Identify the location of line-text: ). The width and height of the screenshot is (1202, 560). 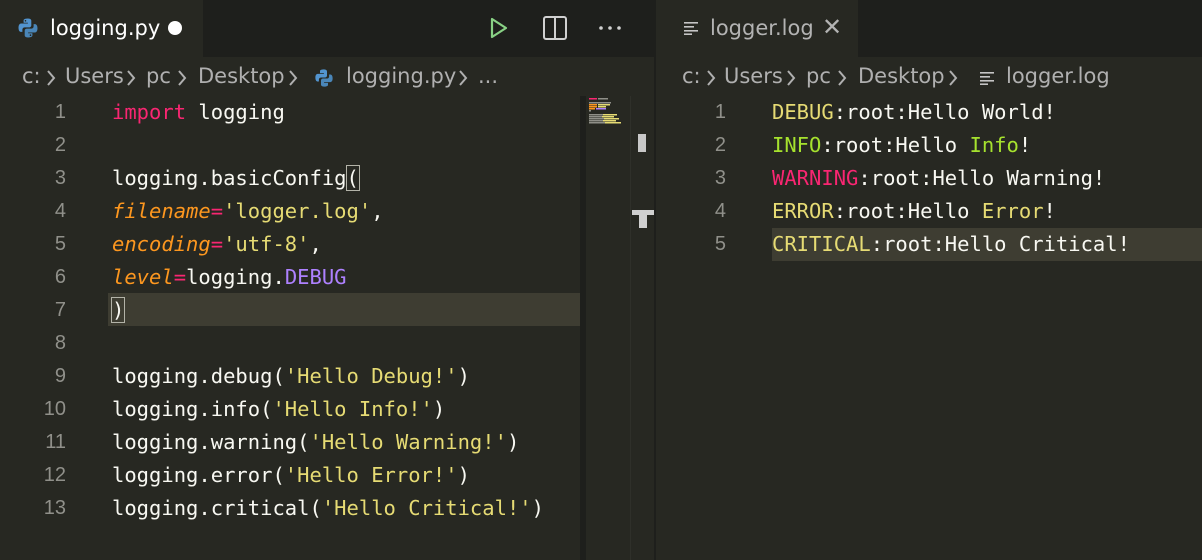
(118, 310).